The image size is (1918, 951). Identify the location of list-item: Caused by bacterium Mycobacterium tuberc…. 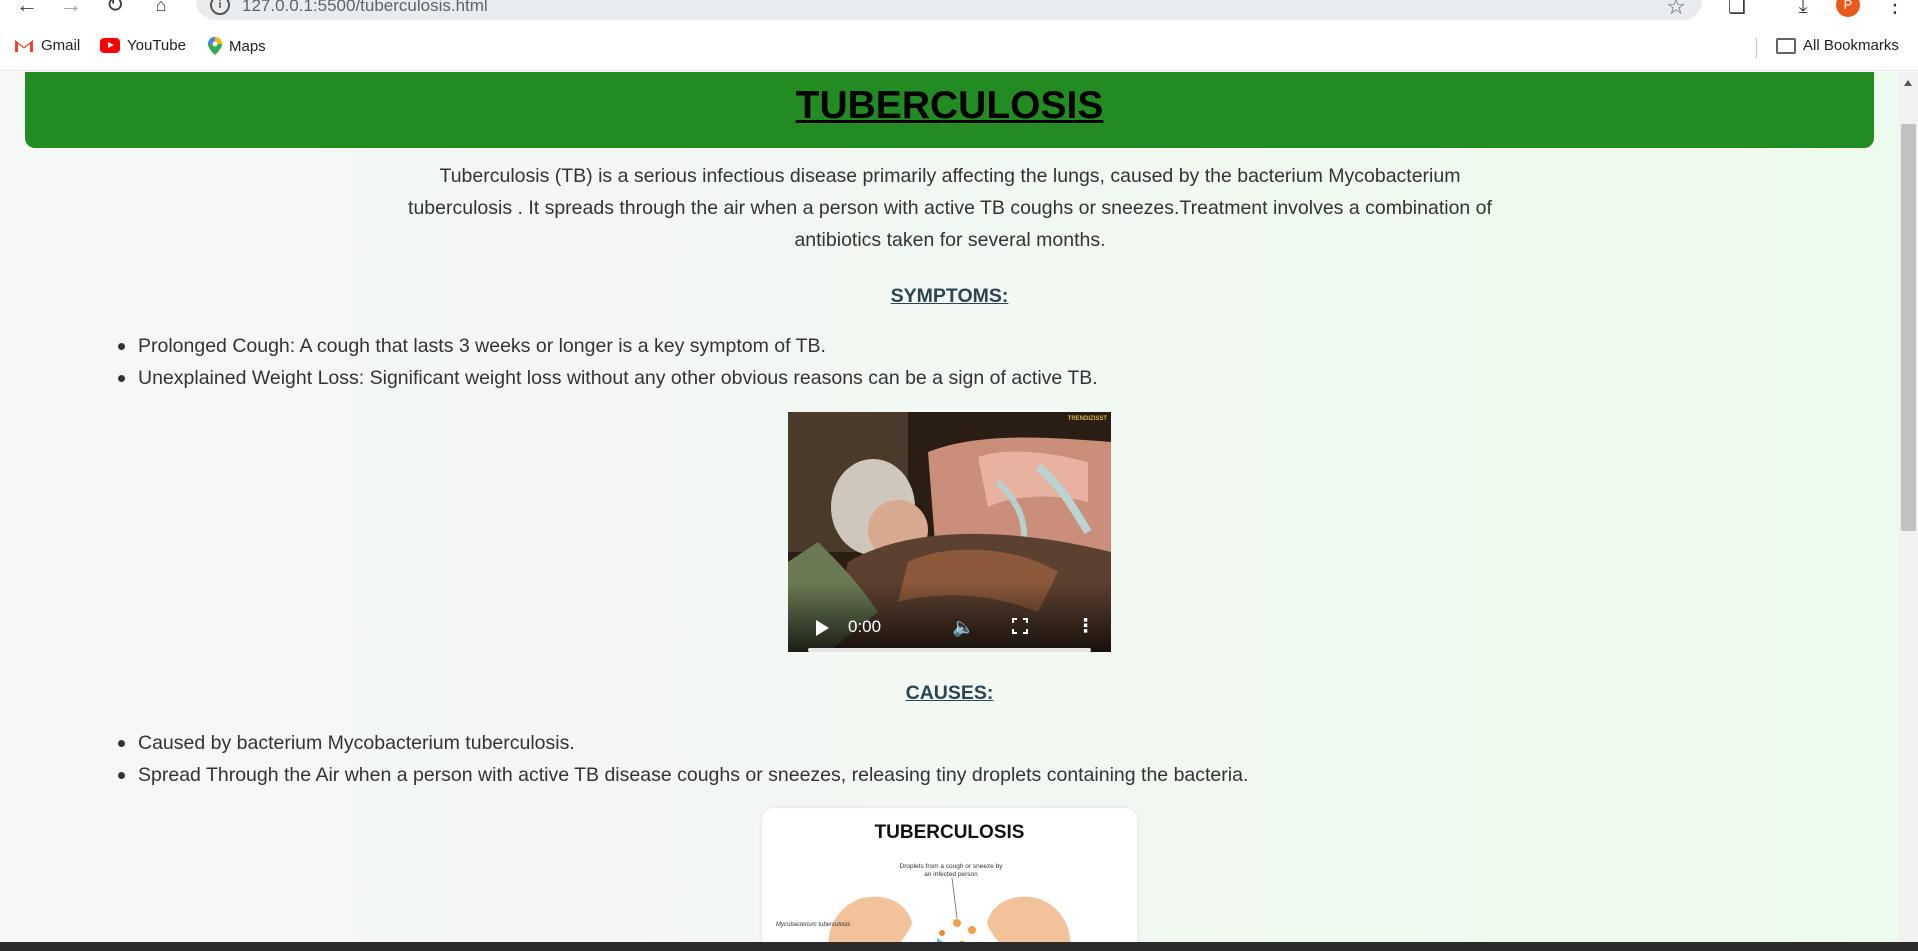
(682, 743).